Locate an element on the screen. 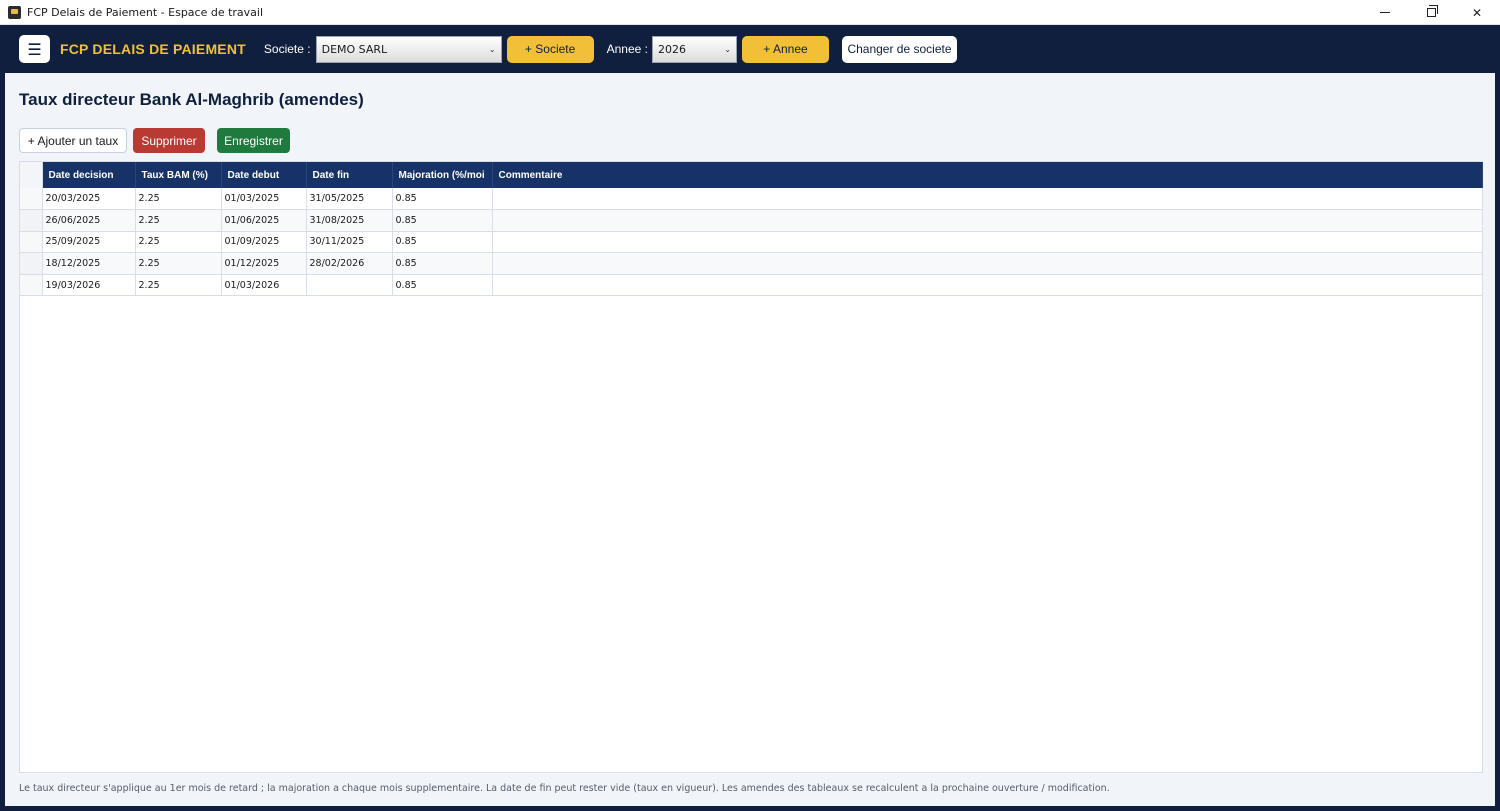  table-cell: 01/03/2025 is located at coordinates (264, 199).